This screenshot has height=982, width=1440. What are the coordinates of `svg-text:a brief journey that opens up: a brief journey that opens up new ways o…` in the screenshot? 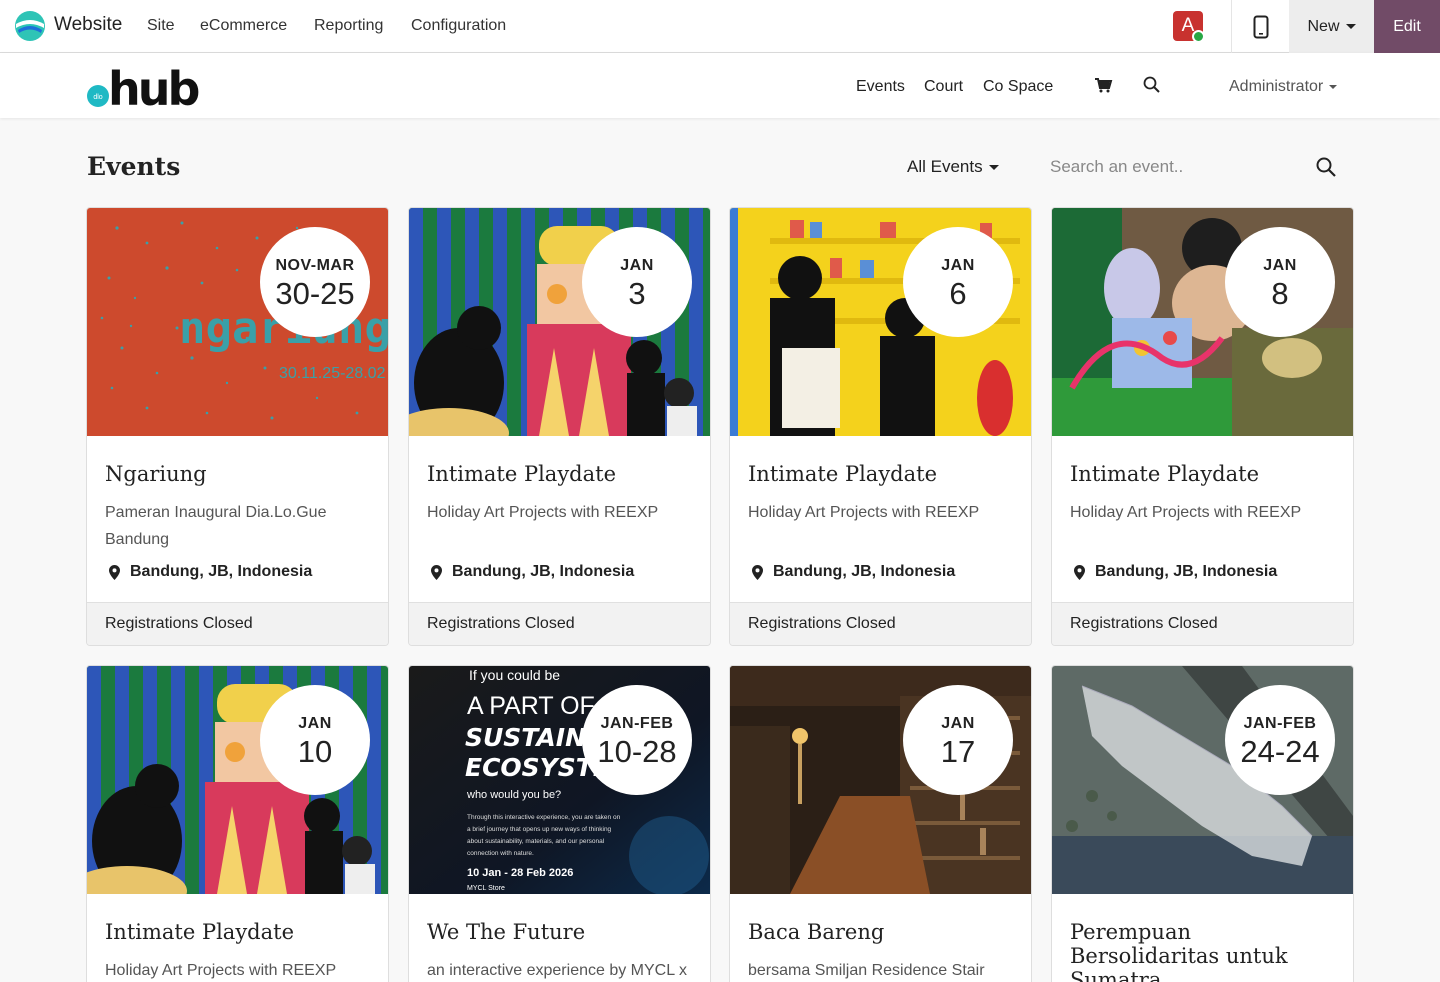 It's located at (539, 829).